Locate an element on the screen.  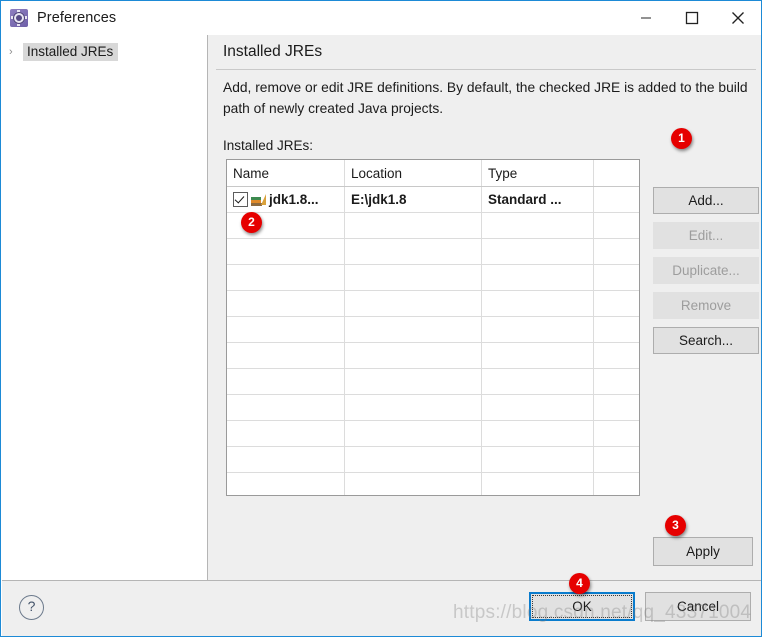
ok-button: OK is located at coordinates (582, 606).